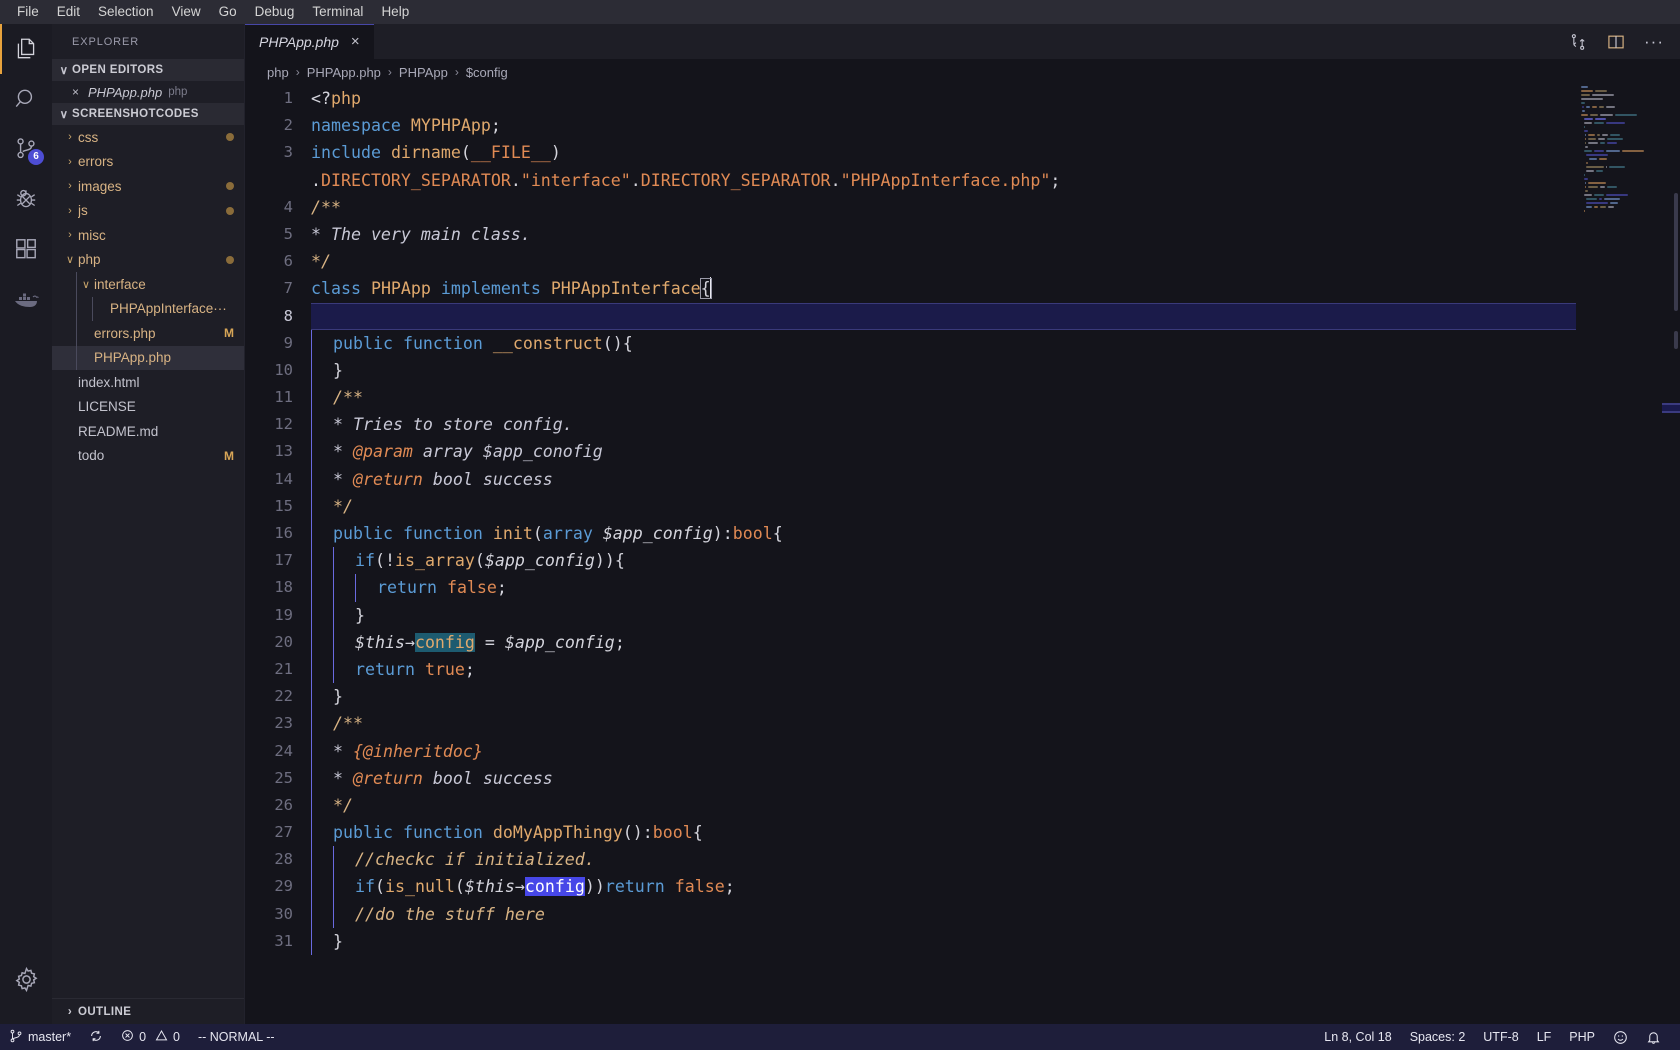 The width and height of the screenshot is (1680, 1050). I want to click on activity-docker, so click(26, 299).